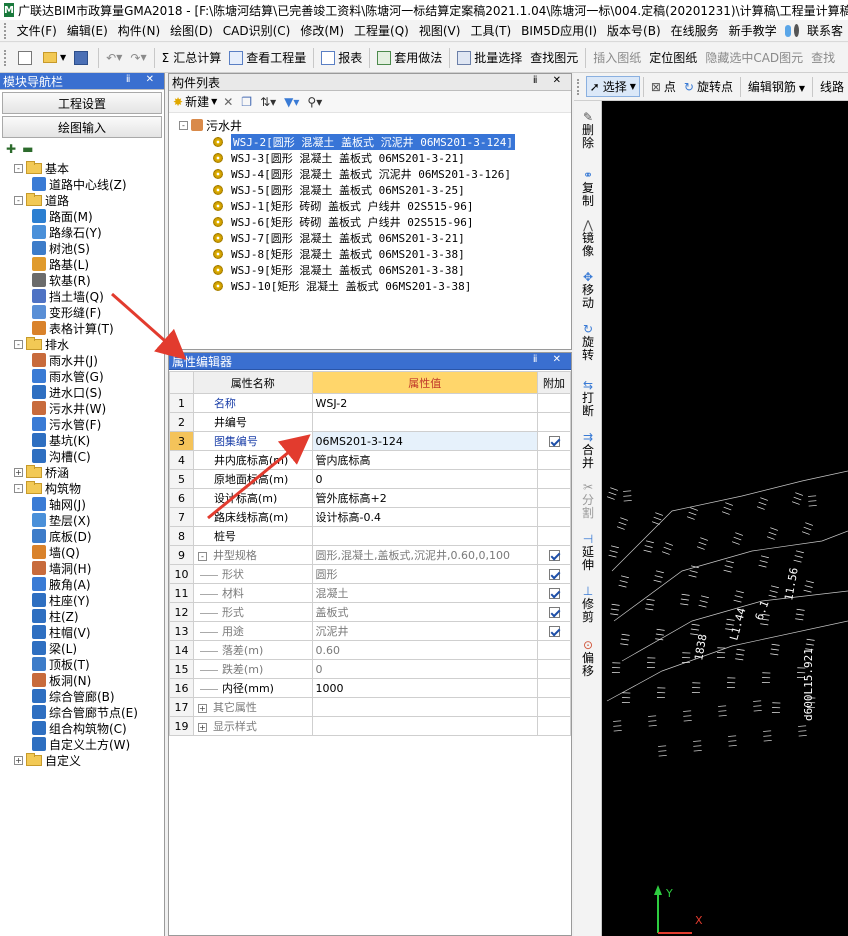 The width and height of the screenshot is (848, 936). What do you see at coordinates (787, 30) in the screenshot?
I see `chat-icon` at bounding box center [787, 30].